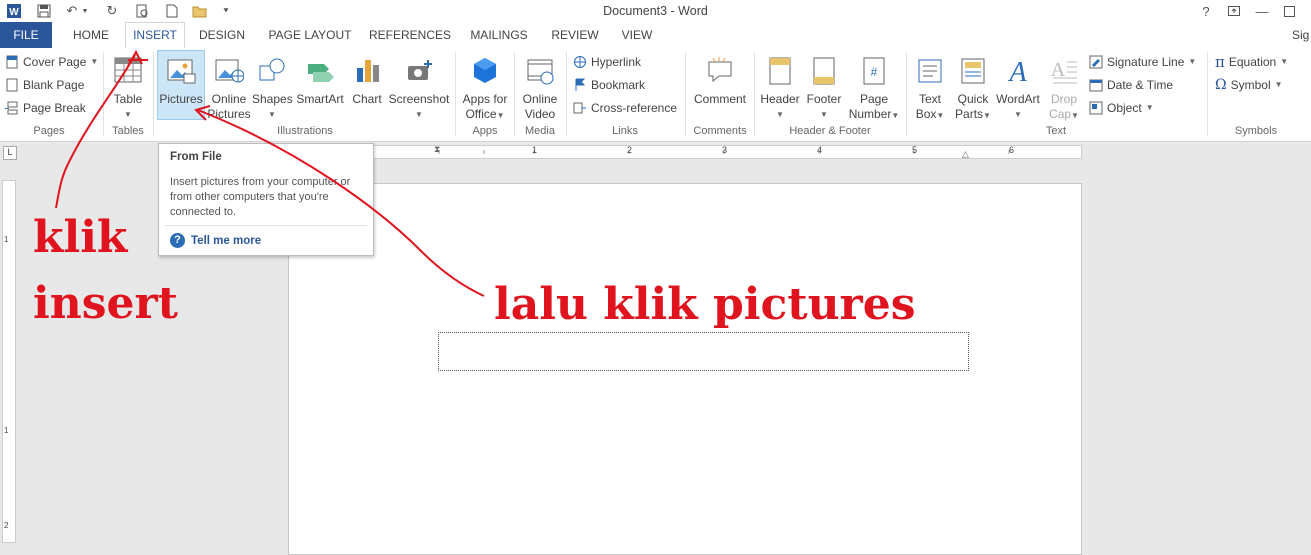 This screenshot has height=555, width=1311. What do you see at coordinates (105, 303) in the screenshot?
I see `annotation-insert: insert` at bounding box center [105, 303].